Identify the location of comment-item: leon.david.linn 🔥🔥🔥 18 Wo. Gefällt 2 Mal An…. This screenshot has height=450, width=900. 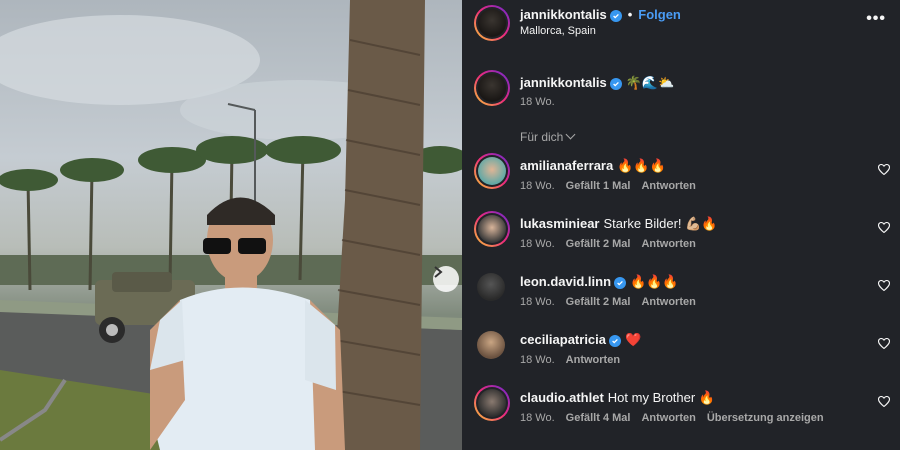
(681, 298).